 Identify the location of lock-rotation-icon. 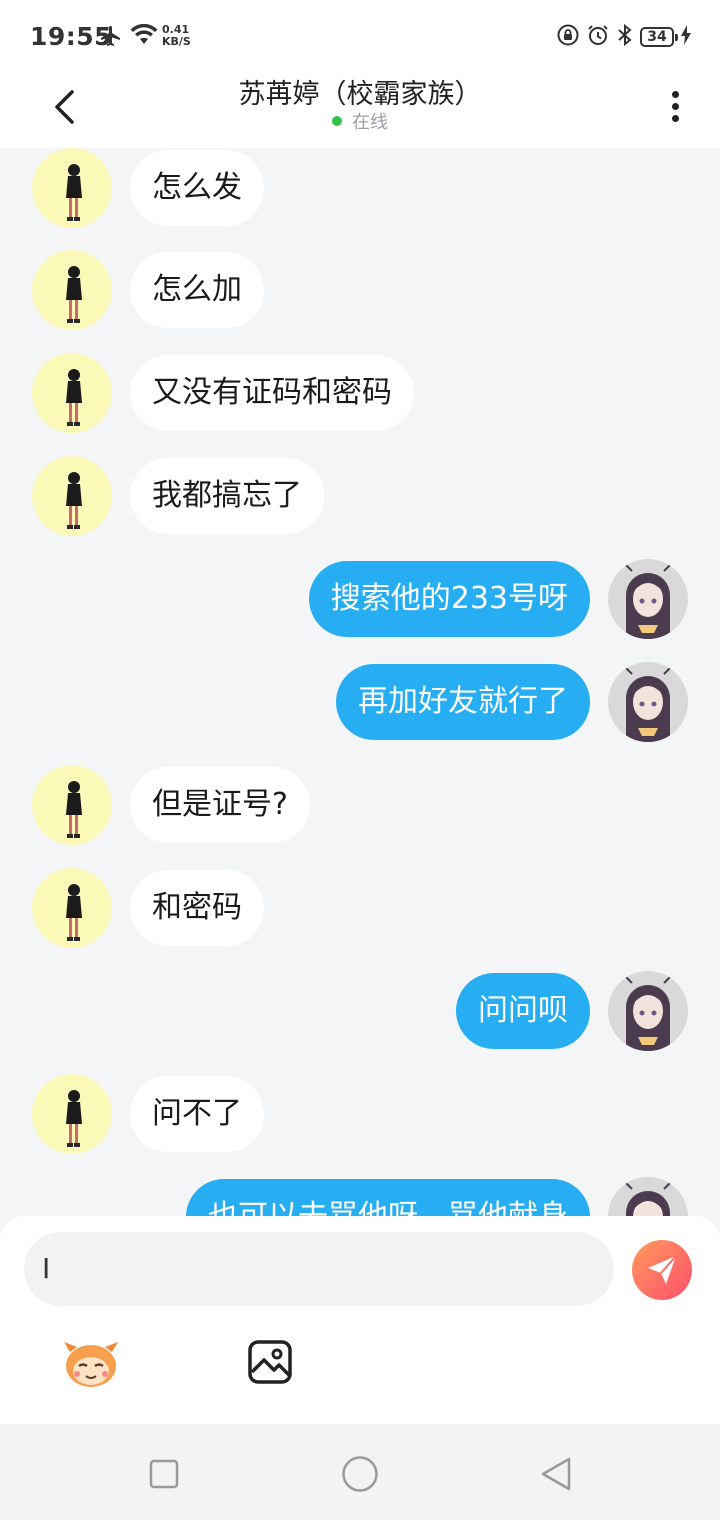
(568, 37).